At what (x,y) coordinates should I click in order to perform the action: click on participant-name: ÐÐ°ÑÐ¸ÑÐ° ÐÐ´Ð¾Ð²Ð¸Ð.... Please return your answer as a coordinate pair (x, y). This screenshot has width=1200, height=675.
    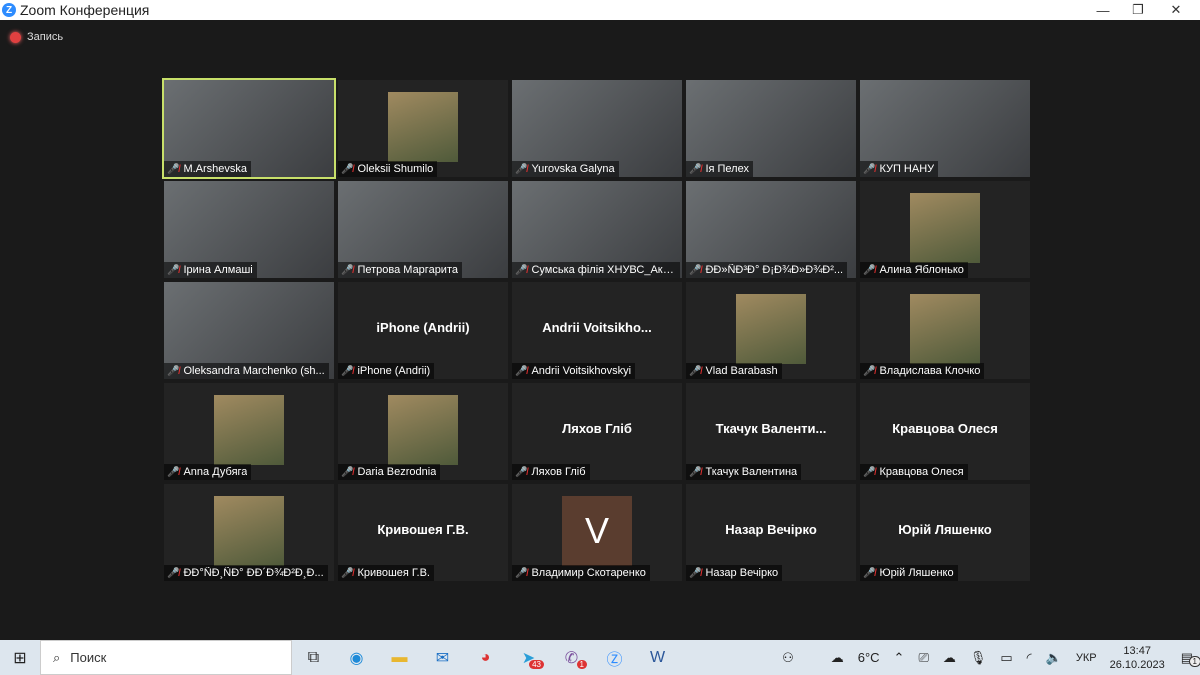
    Looking at the image, I should click on (253, 573).